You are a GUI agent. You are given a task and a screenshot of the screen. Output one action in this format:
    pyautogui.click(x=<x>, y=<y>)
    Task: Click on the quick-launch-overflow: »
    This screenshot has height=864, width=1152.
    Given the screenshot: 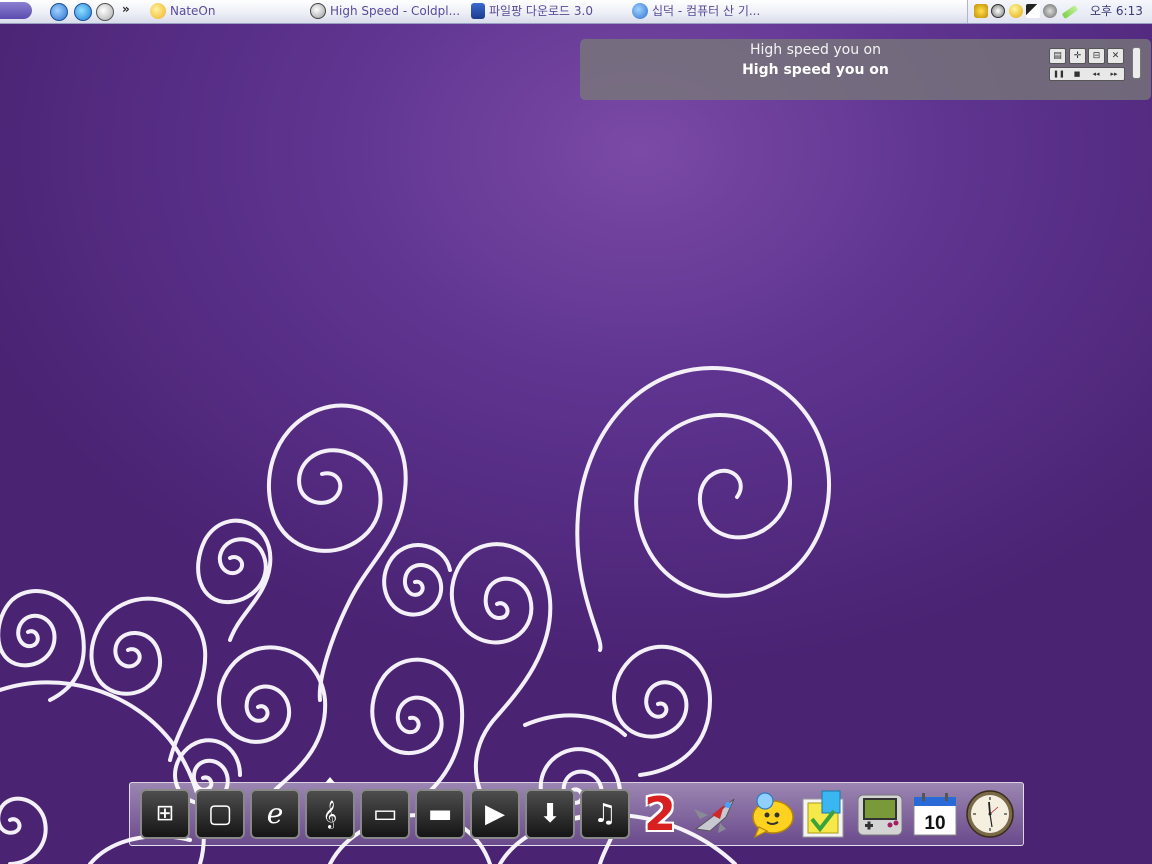 What is the action you would take?
    pyautogui.click(x=126, y=9)
    